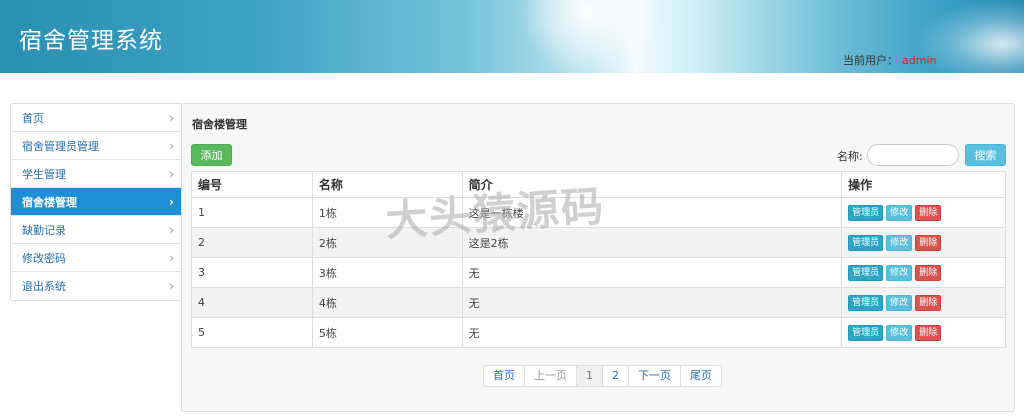 This screenshot has height=417, width=1024. Describe the element at coordinates (252, 212) in the screenshot. I see `cell-id: 1` at that location.